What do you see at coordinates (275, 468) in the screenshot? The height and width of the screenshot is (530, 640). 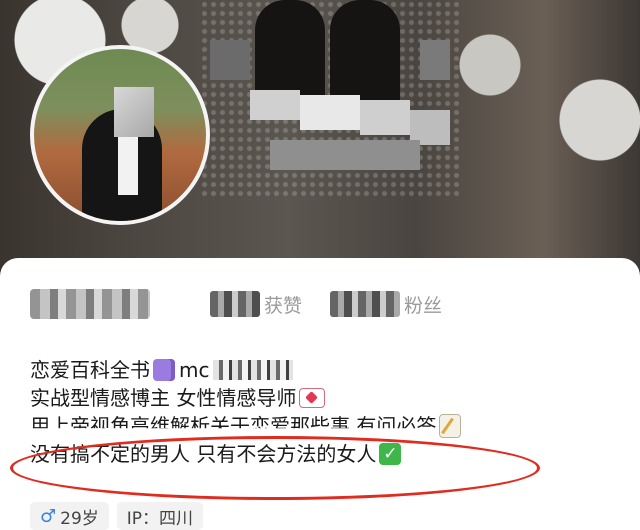 I see `red-highlight-circle` at bounding box center [275, 468].